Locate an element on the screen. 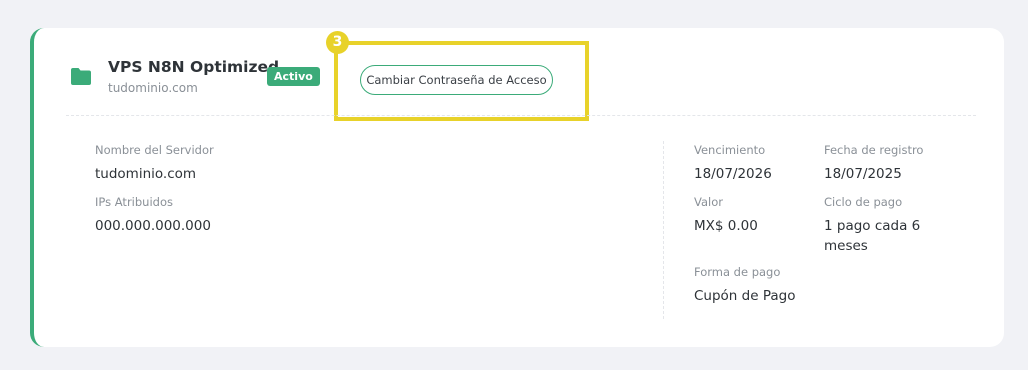 Image resolution: width=1028 pixels, height=370 pixels. billing-cycle-field: Ciclo de pago 1 pago cada 6 meses is located at coordinates (880, 225).